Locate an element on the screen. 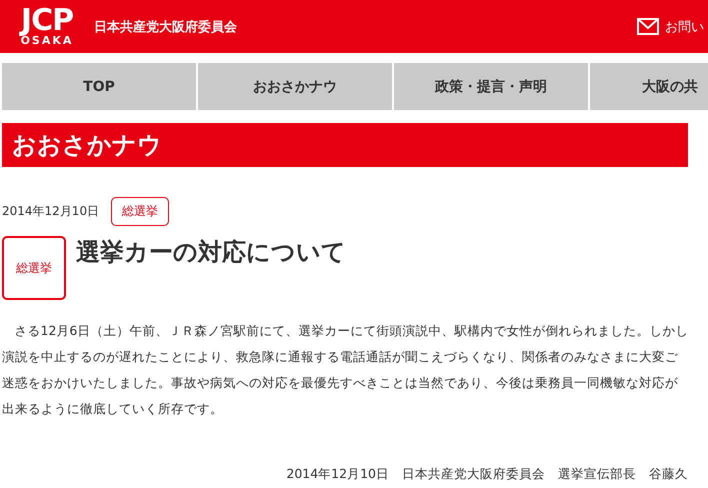  page-title: おおさかナウ is located at coordinates (345, 145).